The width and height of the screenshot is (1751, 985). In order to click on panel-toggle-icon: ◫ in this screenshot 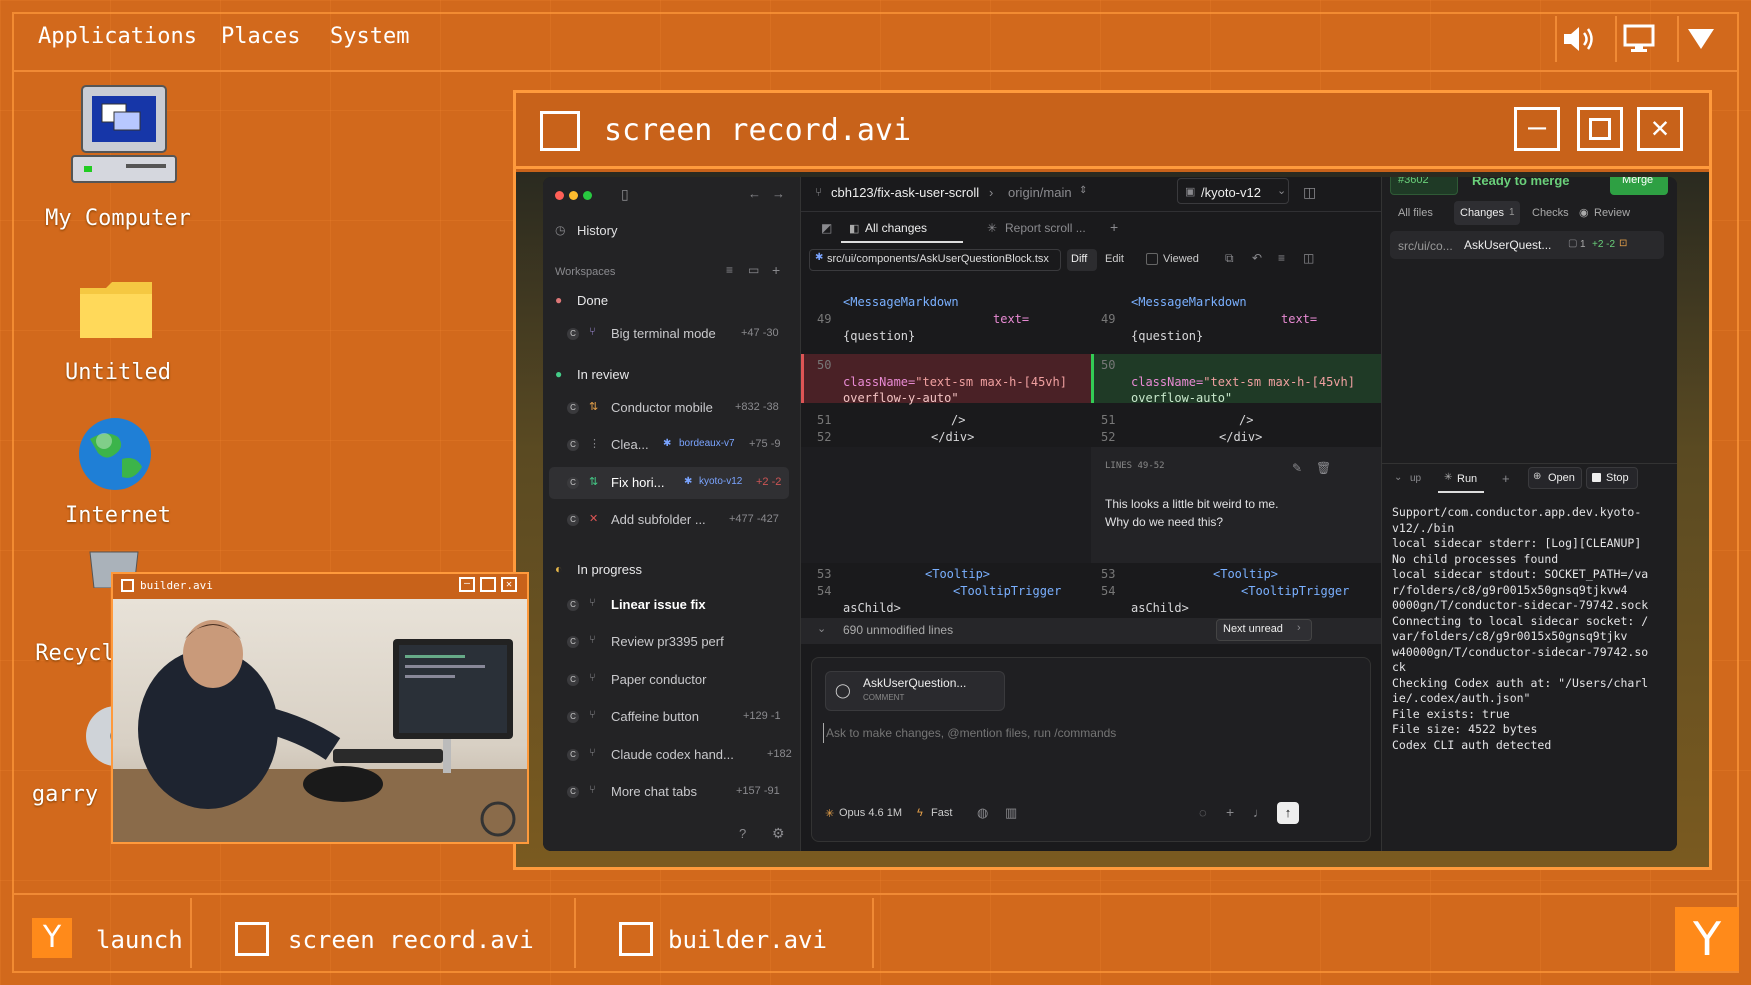, I will do `click(1309, 192)`.